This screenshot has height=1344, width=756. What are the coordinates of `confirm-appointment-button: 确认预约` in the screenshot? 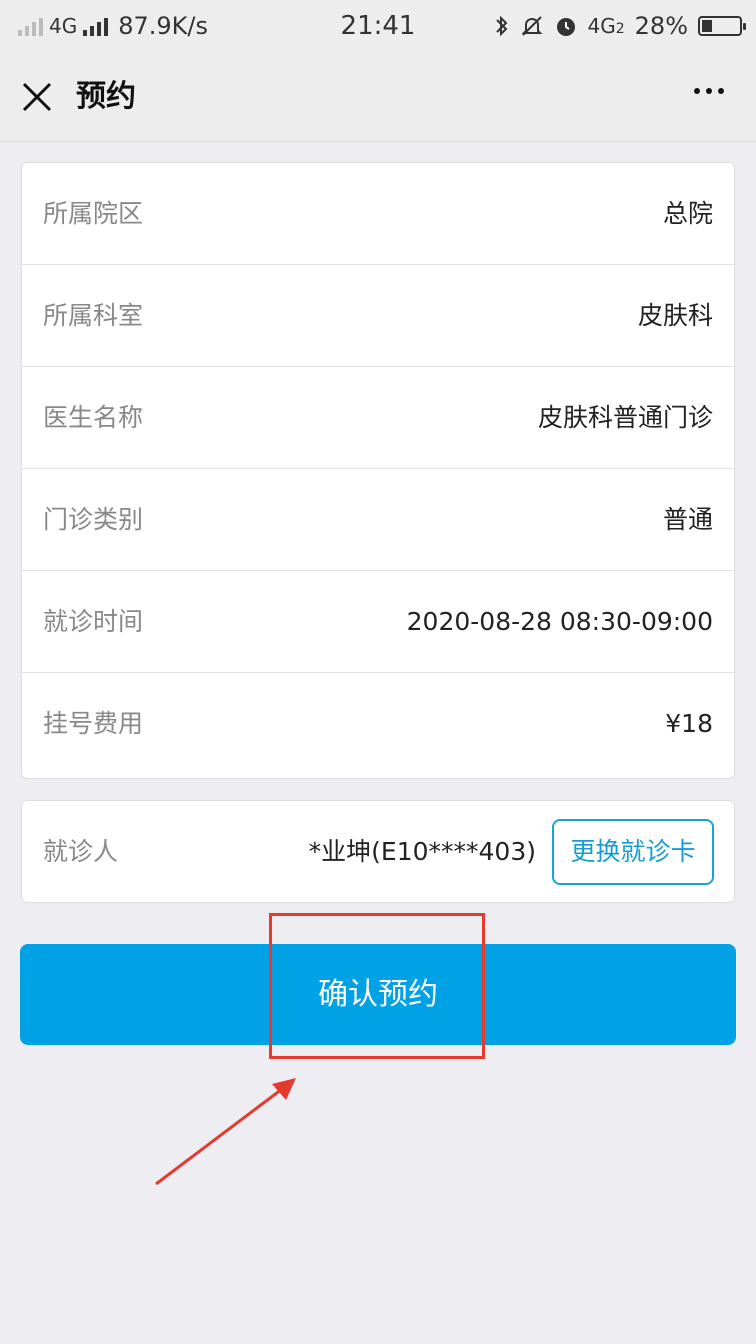 It's located at (378, 994).